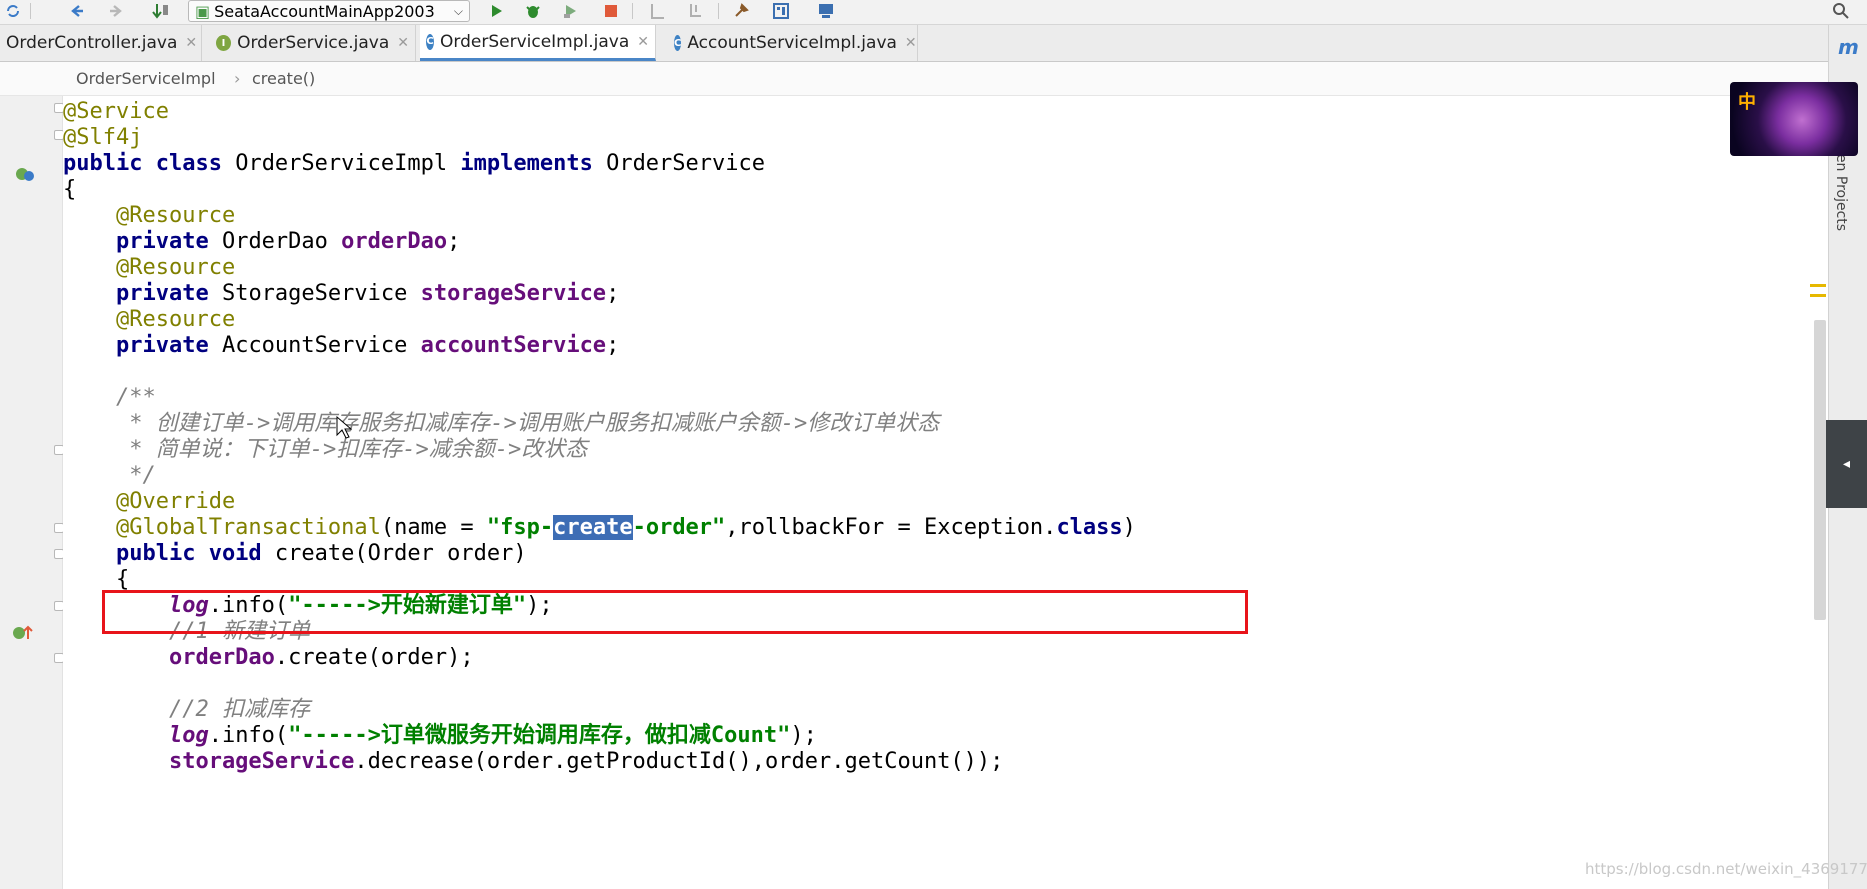  I want to click on code-line: public void create(Order order), so click(295, 553).